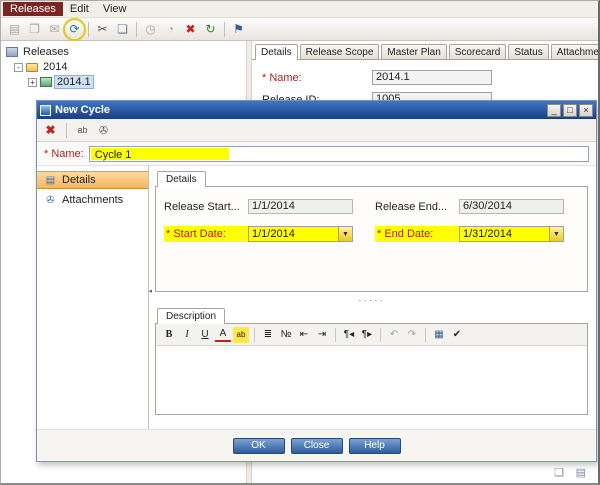 This screenshot has width=600, height=485. I want to click on clear-fields-icon: ✖, so click(50, 130).